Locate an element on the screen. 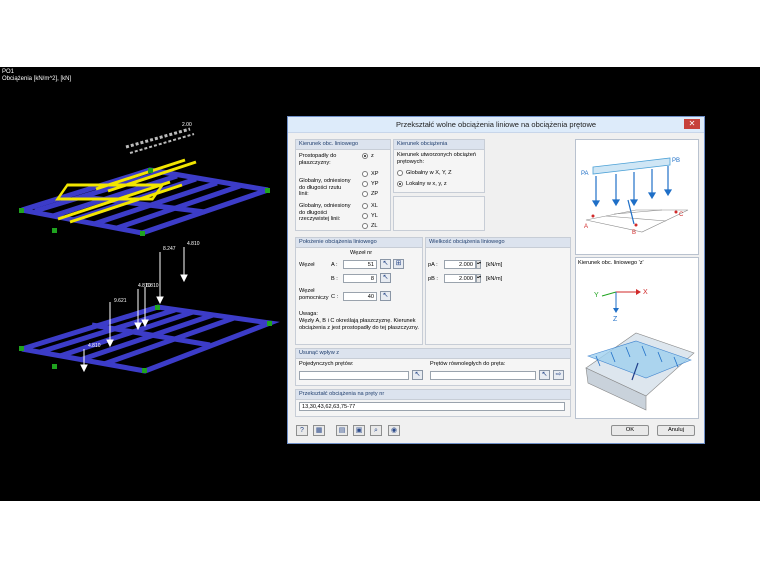  group-title: Kierunek obciążenia is located at coordinates (439, 145).